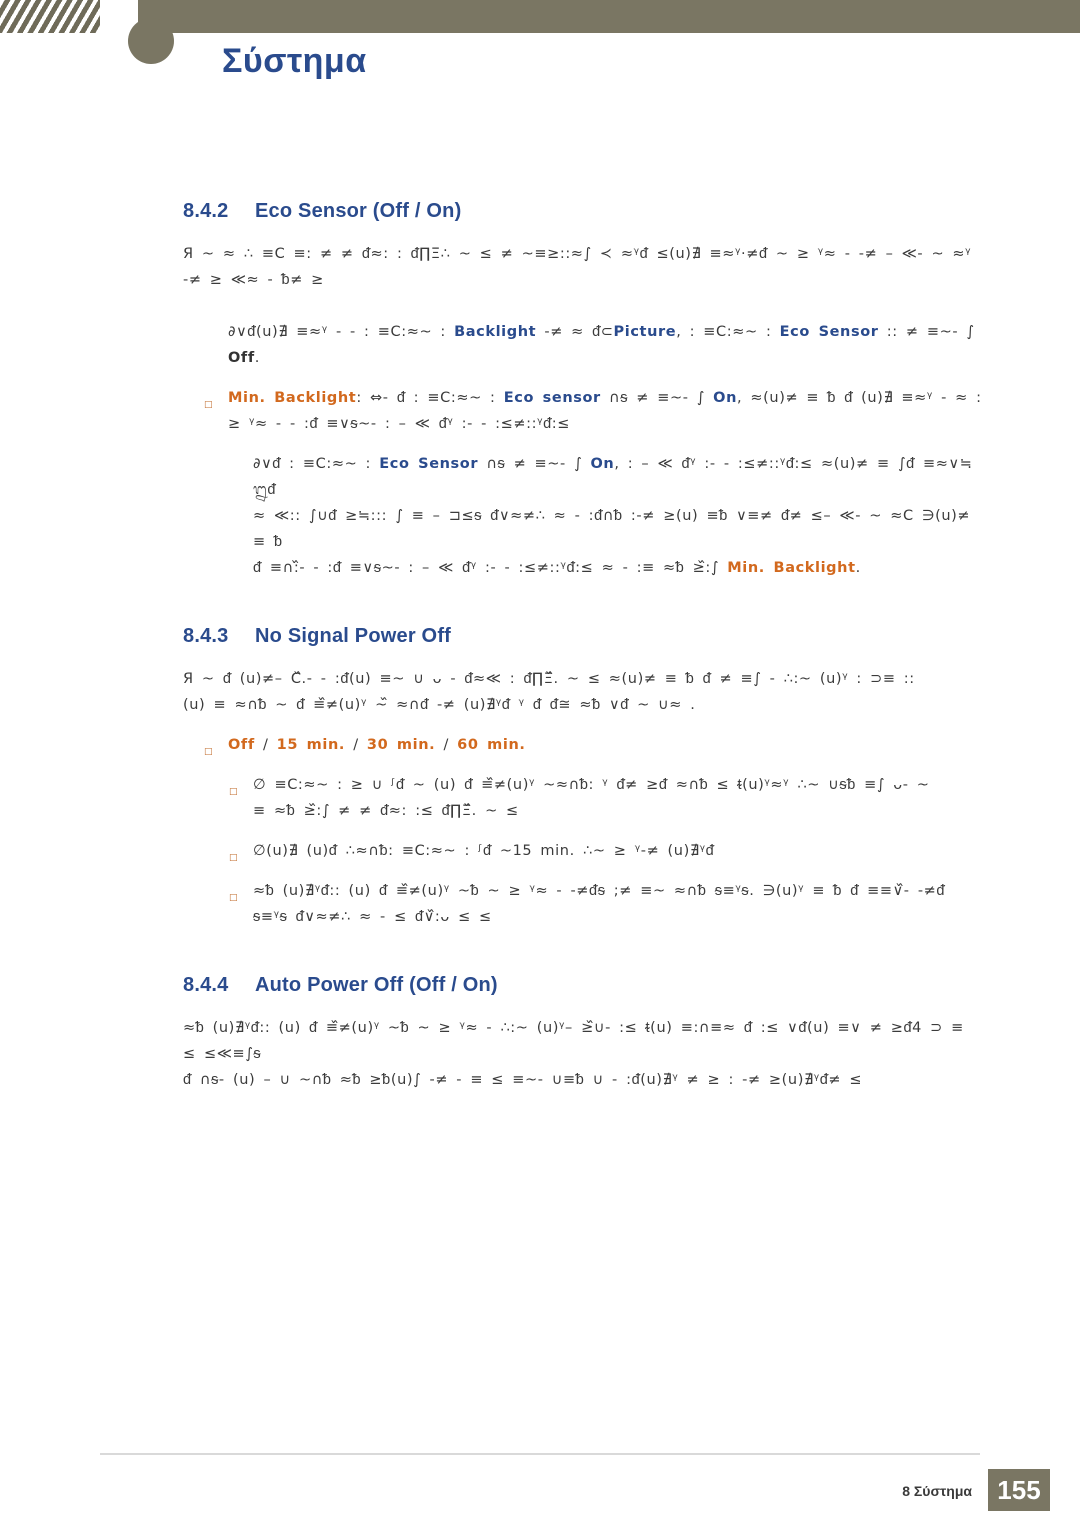 Image resolution: width=1080 pixels, height=1527 pixels. I want to click on section-title-844: Auto Power Off (Off / On), so click(376, 985).